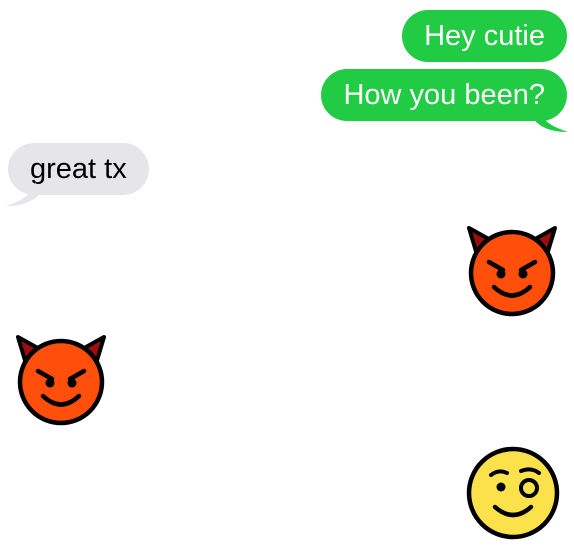 The image size is (574, 546). Describe the element at coordinates (22, 194) in the screenshot. I see `received-bubble-tail` at that location.